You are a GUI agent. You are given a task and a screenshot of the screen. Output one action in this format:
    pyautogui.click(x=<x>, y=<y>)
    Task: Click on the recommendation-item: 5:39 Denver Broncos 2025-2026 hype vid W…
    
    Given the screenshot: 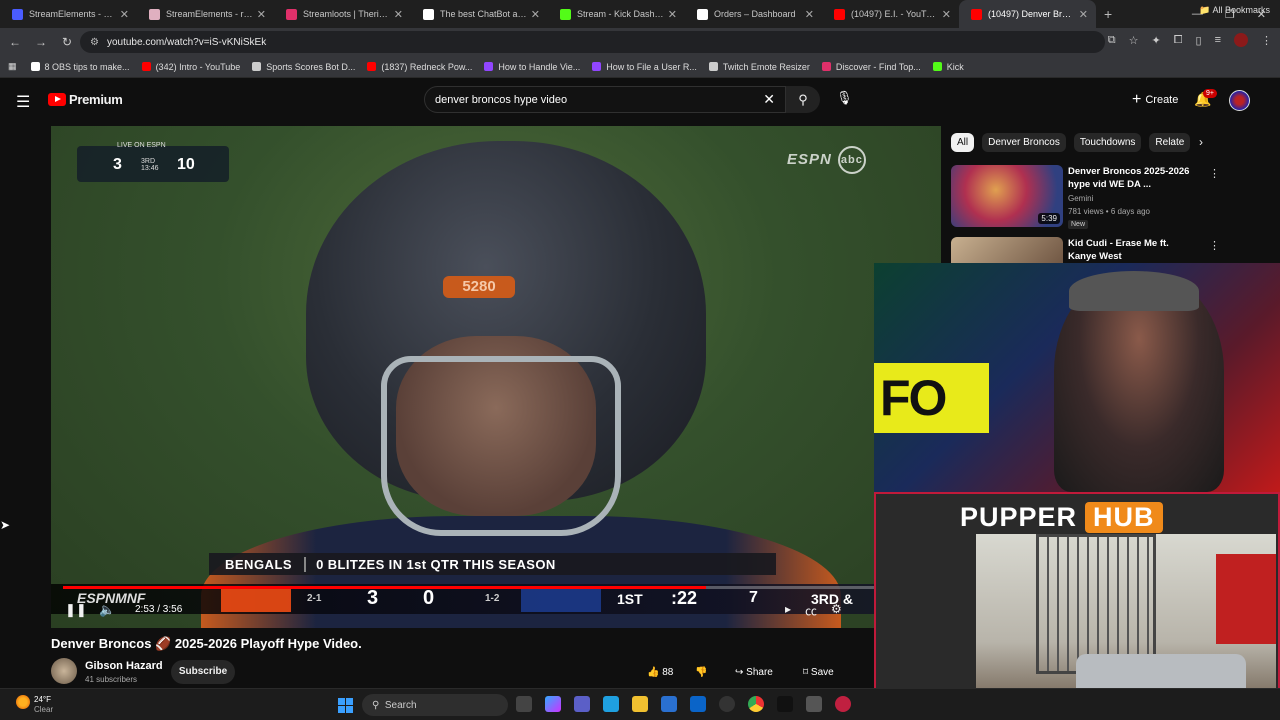 What is the action you would take?
    pyautogui.click(x=1091, y=197)
    